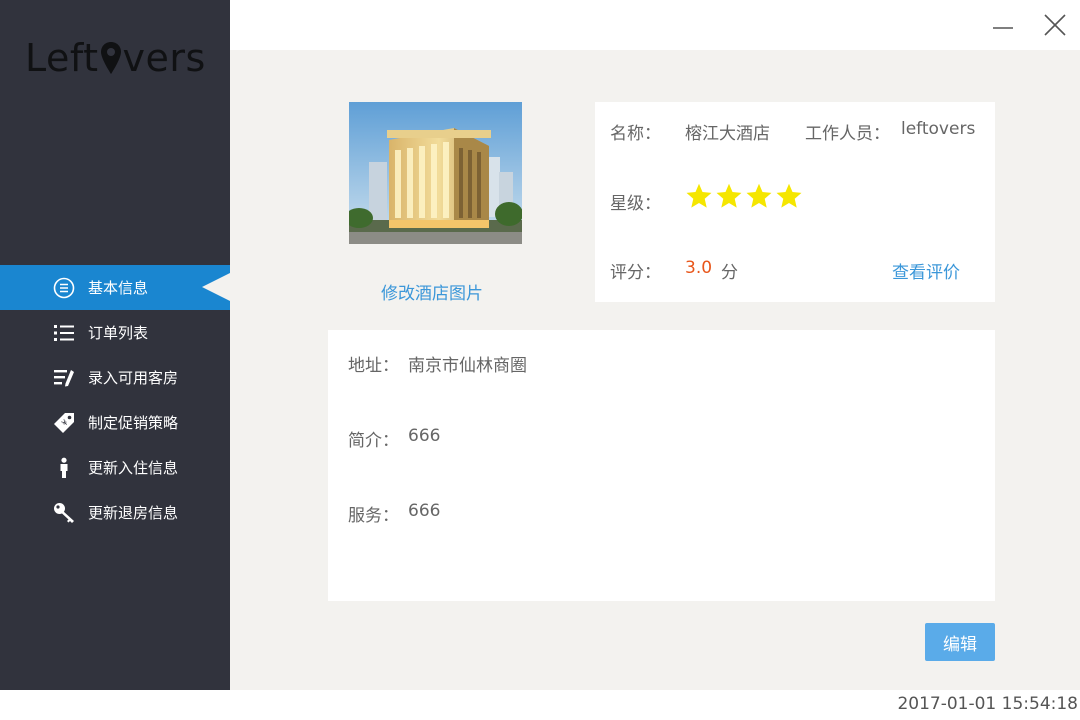  Describe the element at coordinates (655, 25) in the screenshot. I see `title-bar` at that location.